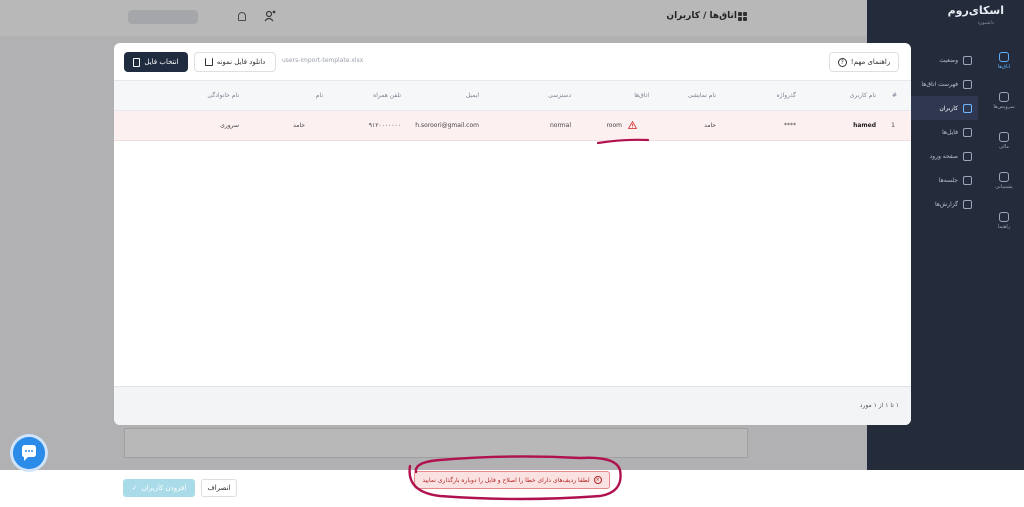 Image resolution: width=1024 pixels, height=507 pixels. I want to click on rail-item-services: سرویس‌ها, so click(1004, 101).